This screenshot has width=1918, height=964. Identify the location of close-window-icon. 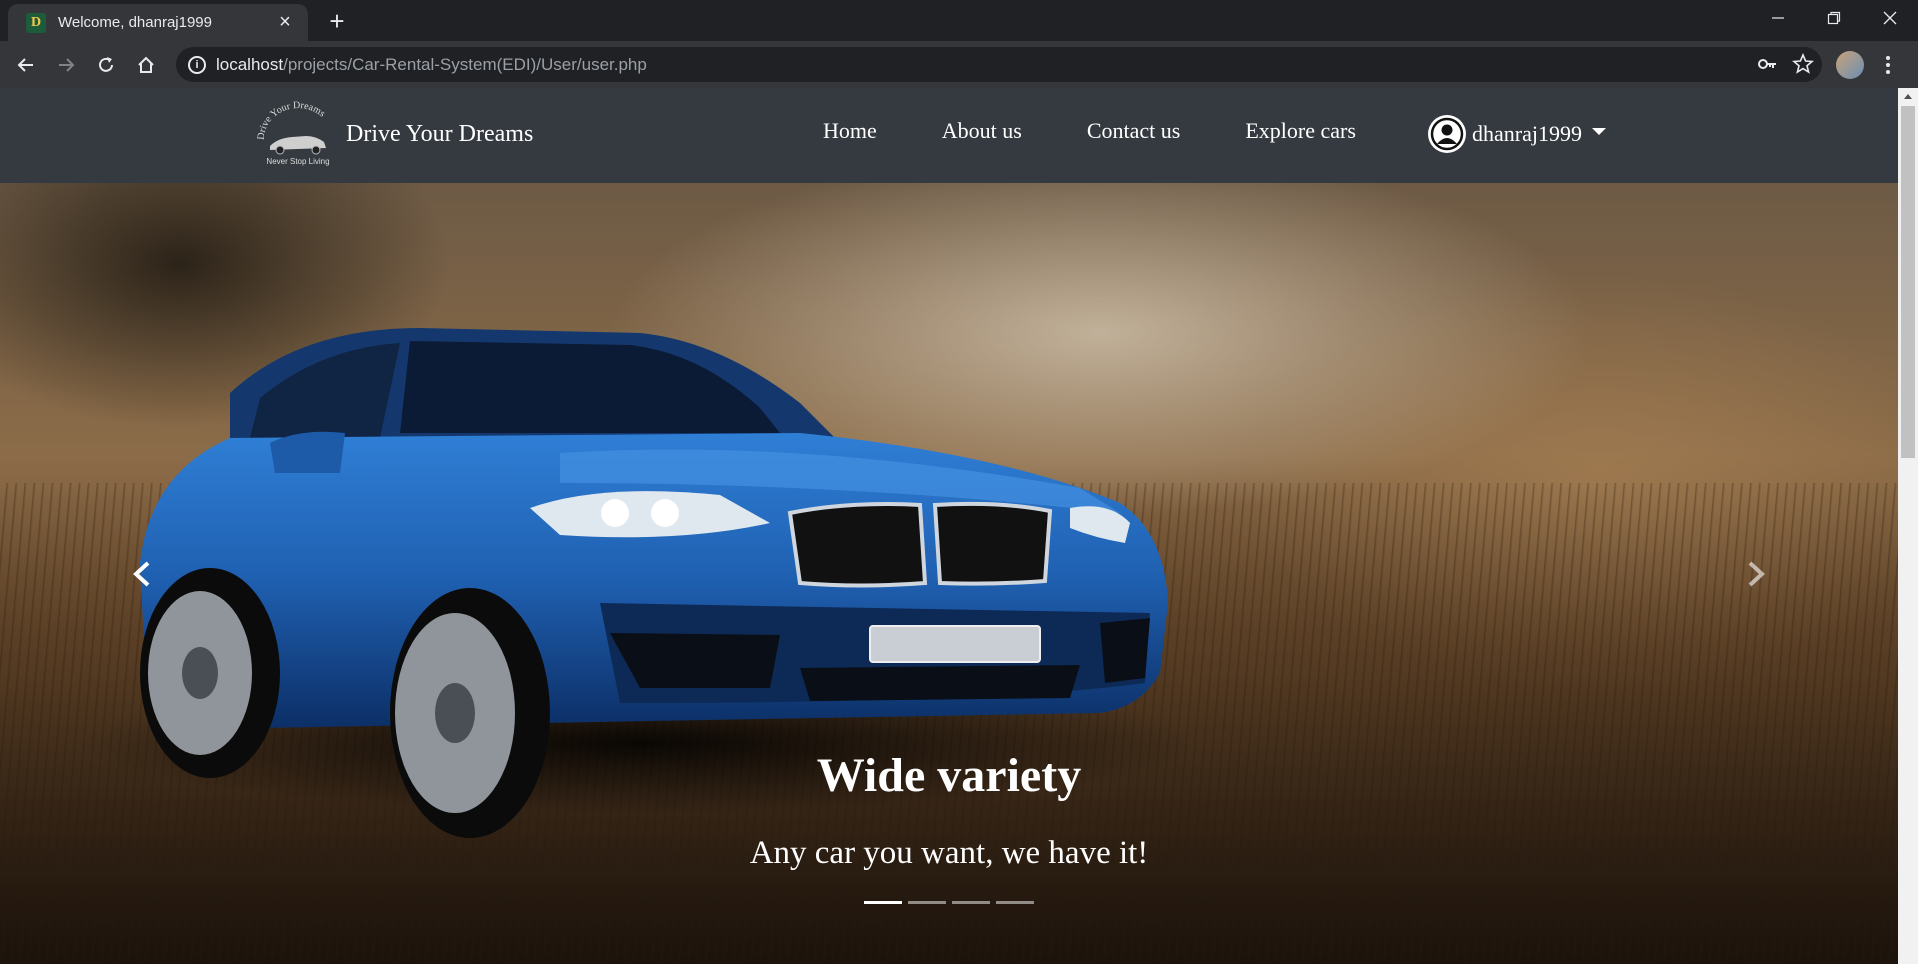
(1890, 18).